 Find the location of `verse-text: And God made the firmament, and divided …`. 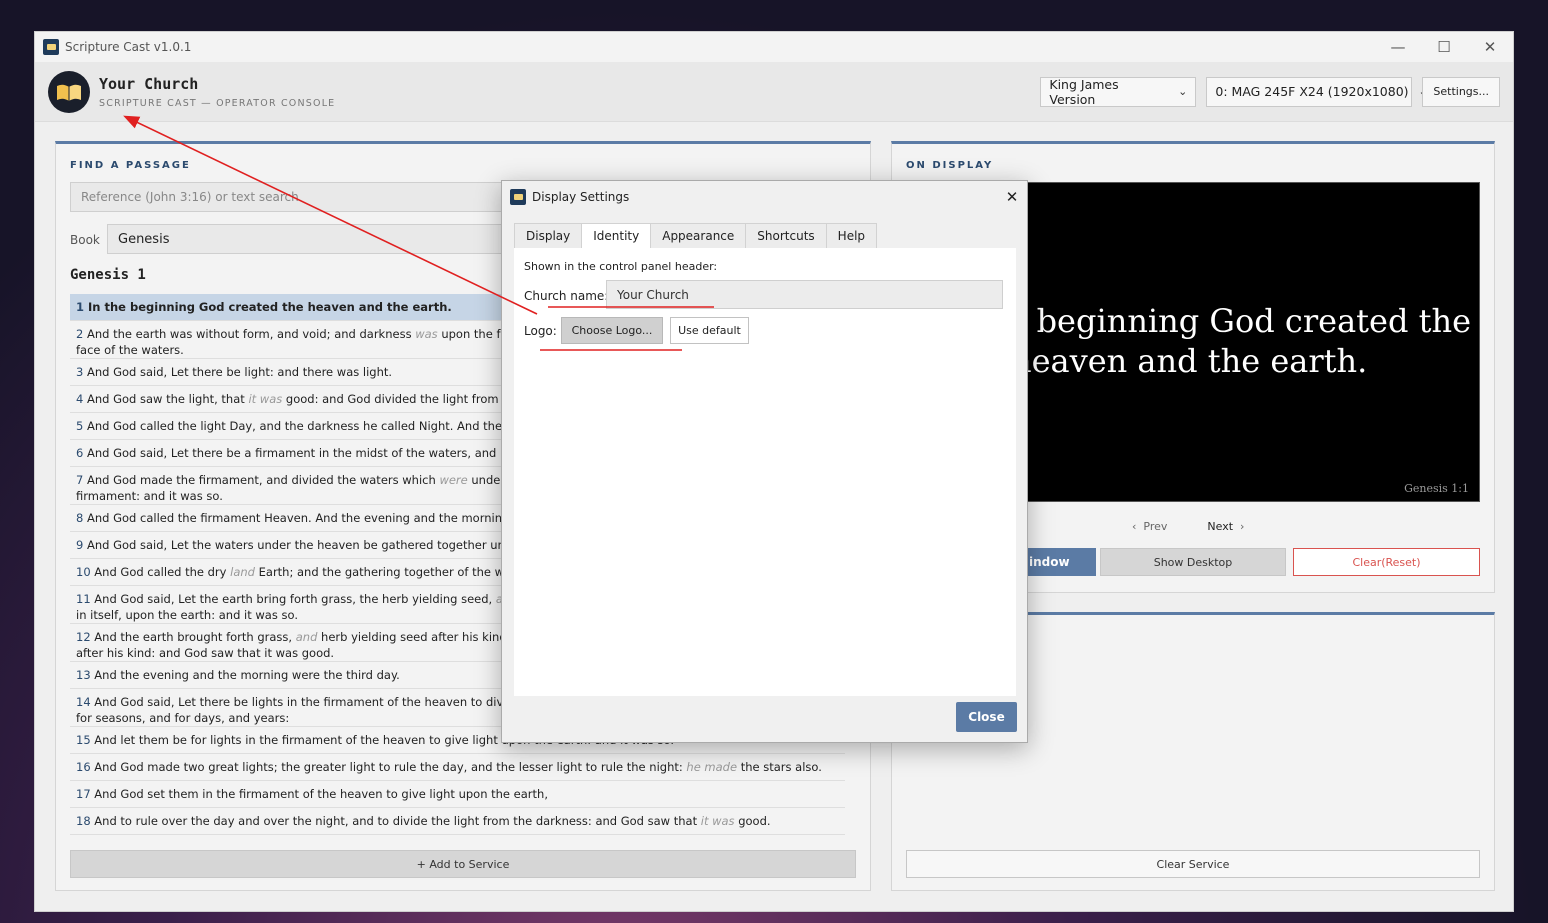

verse-text: And God made the firmament, and divided … is located at coordinates (263, 480).